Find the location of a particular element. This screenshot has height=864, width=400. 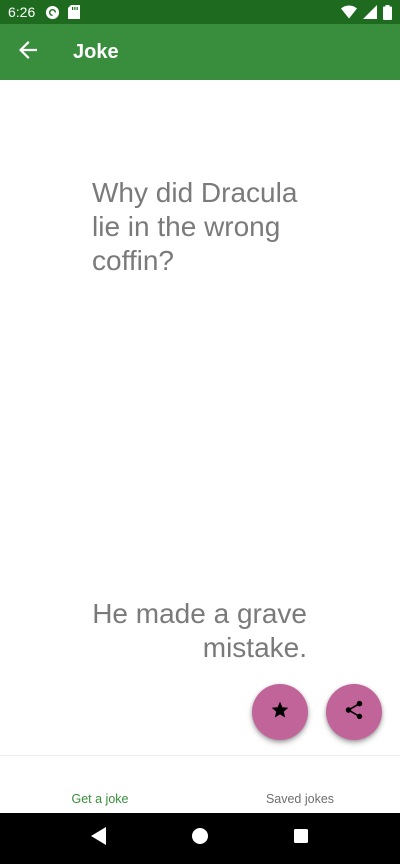

star-icon is located at coordinates (280, 712).